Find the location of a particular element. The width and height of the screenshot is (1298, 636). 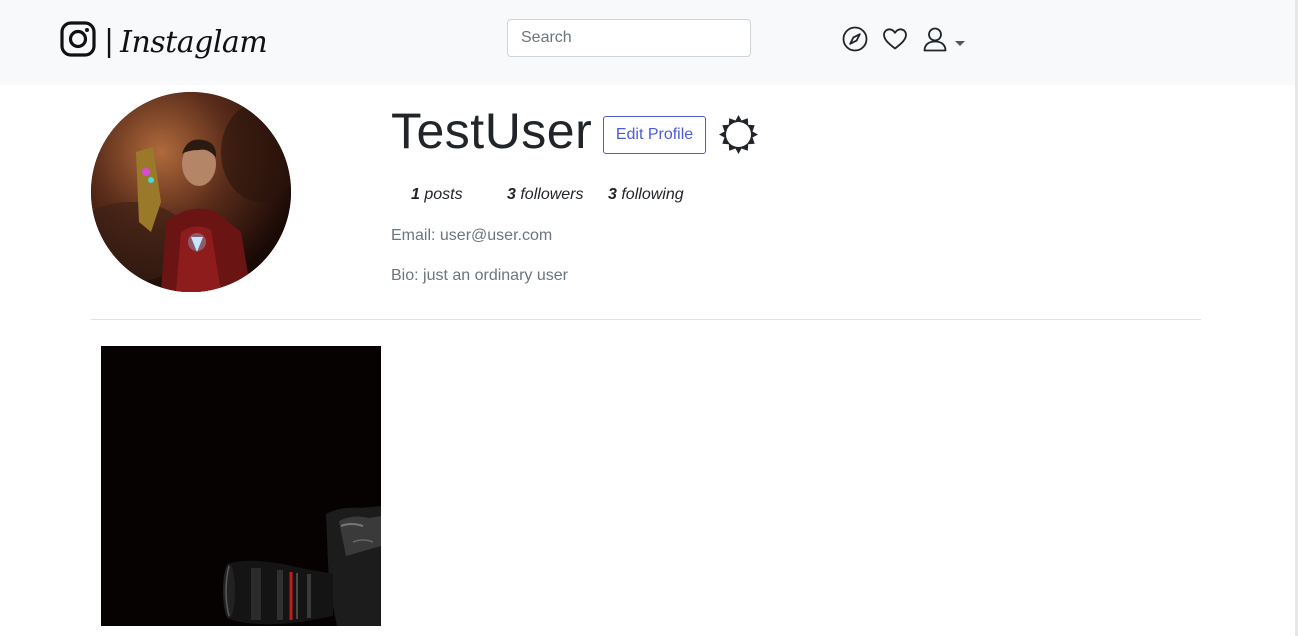

explore-button is located at coordinates (855, 39).